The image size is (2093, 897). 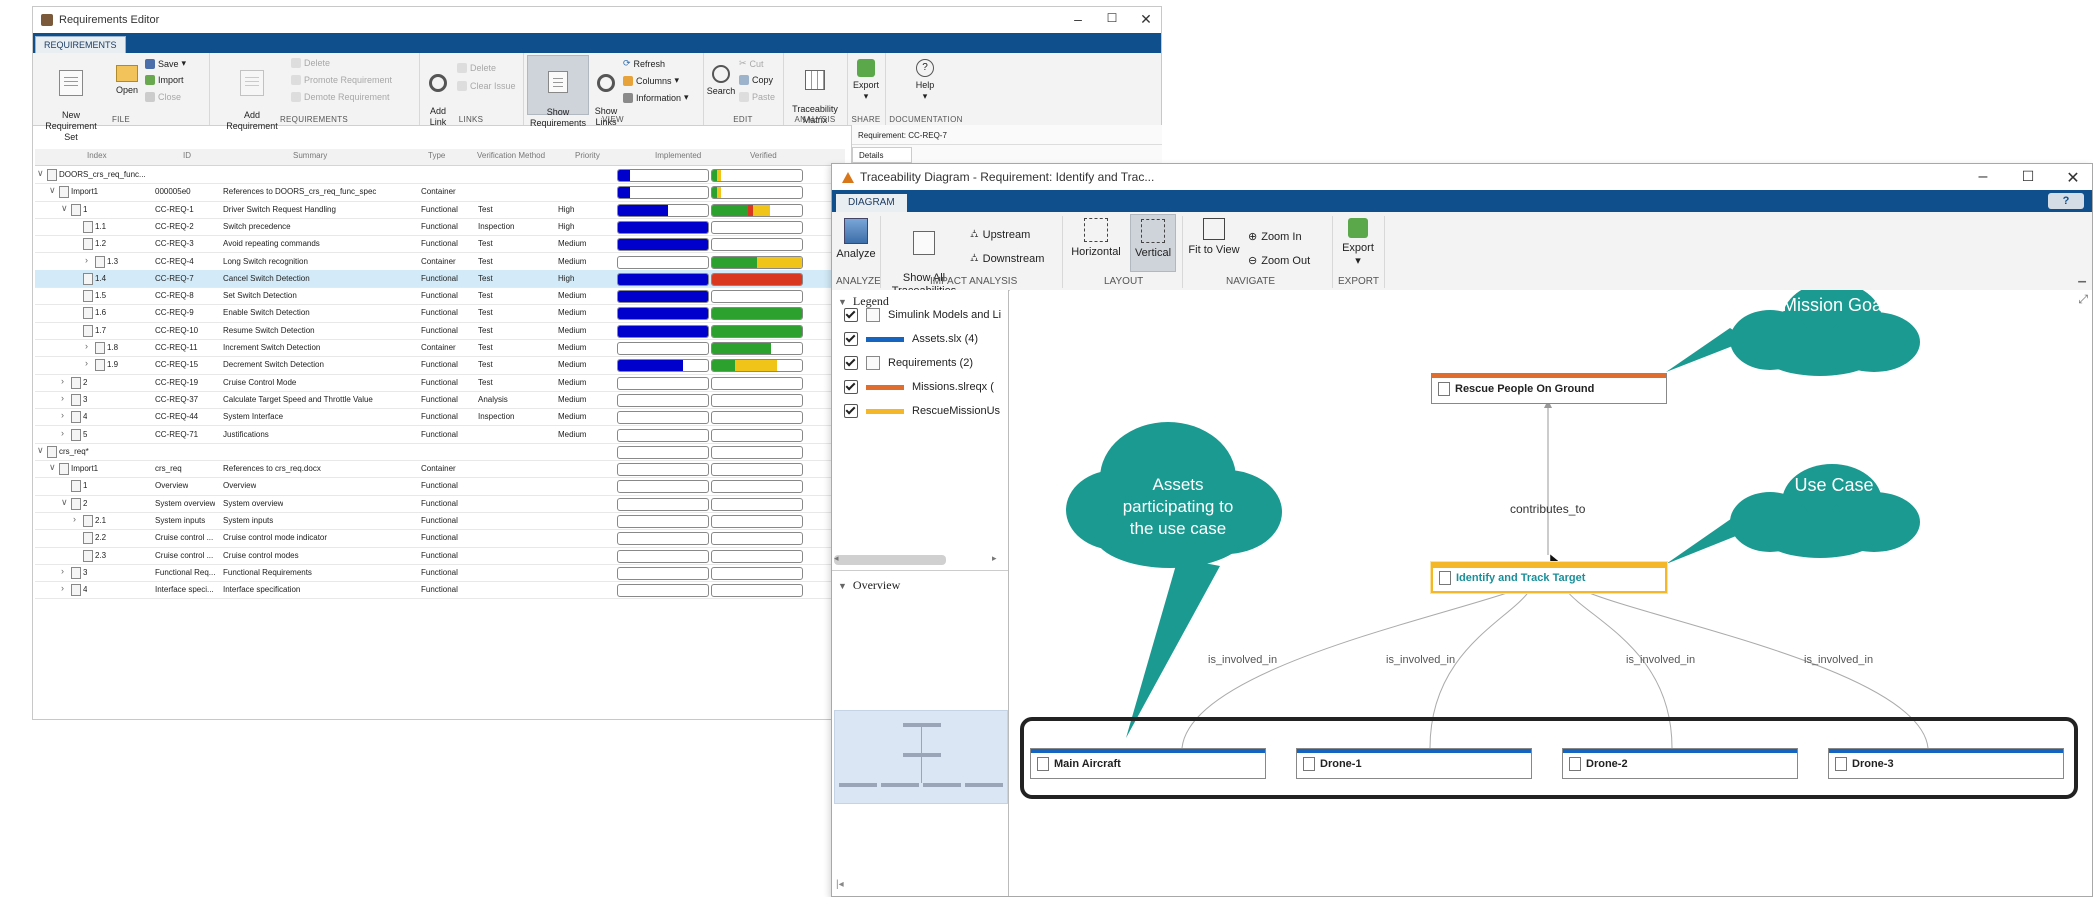 I want to click on collapse-ribbon-icon: ▁, so click(x=2082, y=277).